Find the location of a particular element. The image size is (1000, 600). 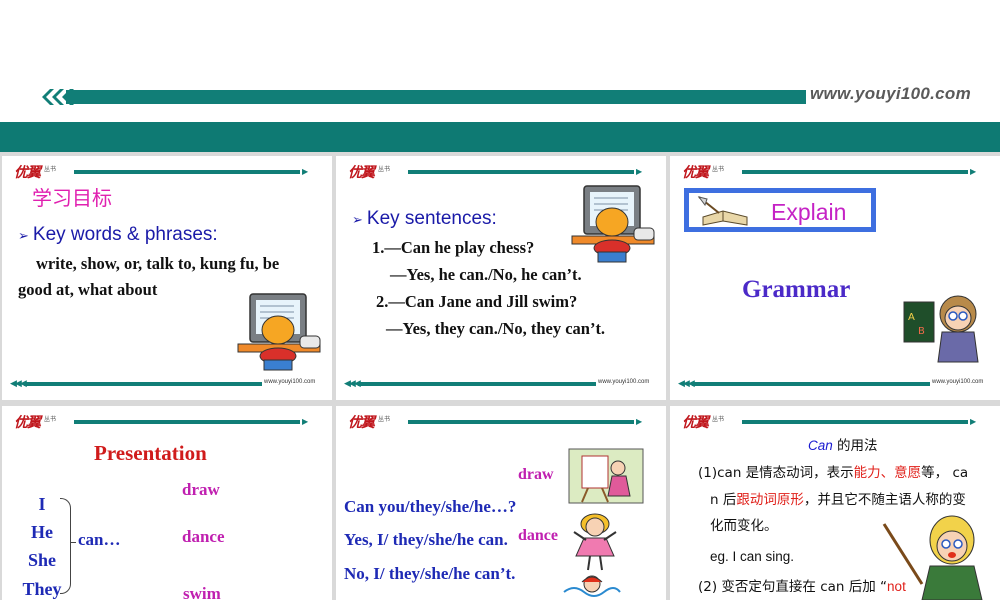

header-stripe is located at coordinates (436, 97).